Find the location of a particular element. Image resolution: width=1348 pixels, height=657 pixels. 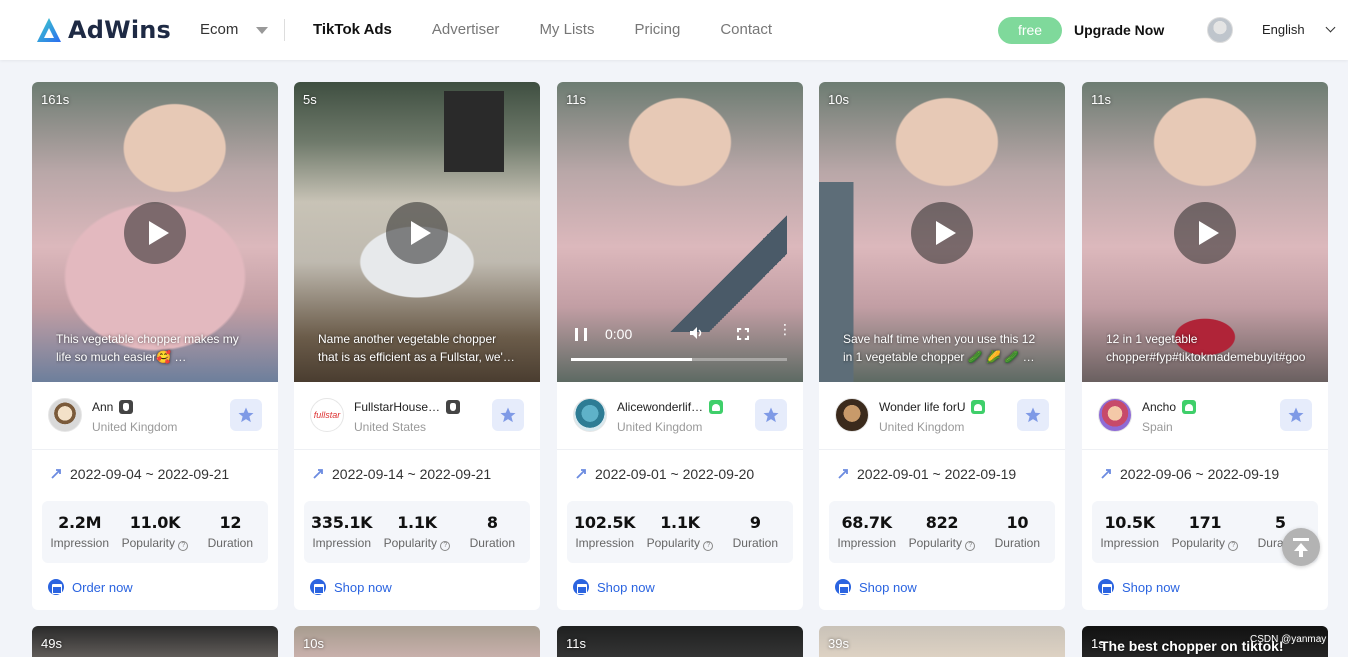

advertiser-name: Ann is located at coordinates (102, 407).